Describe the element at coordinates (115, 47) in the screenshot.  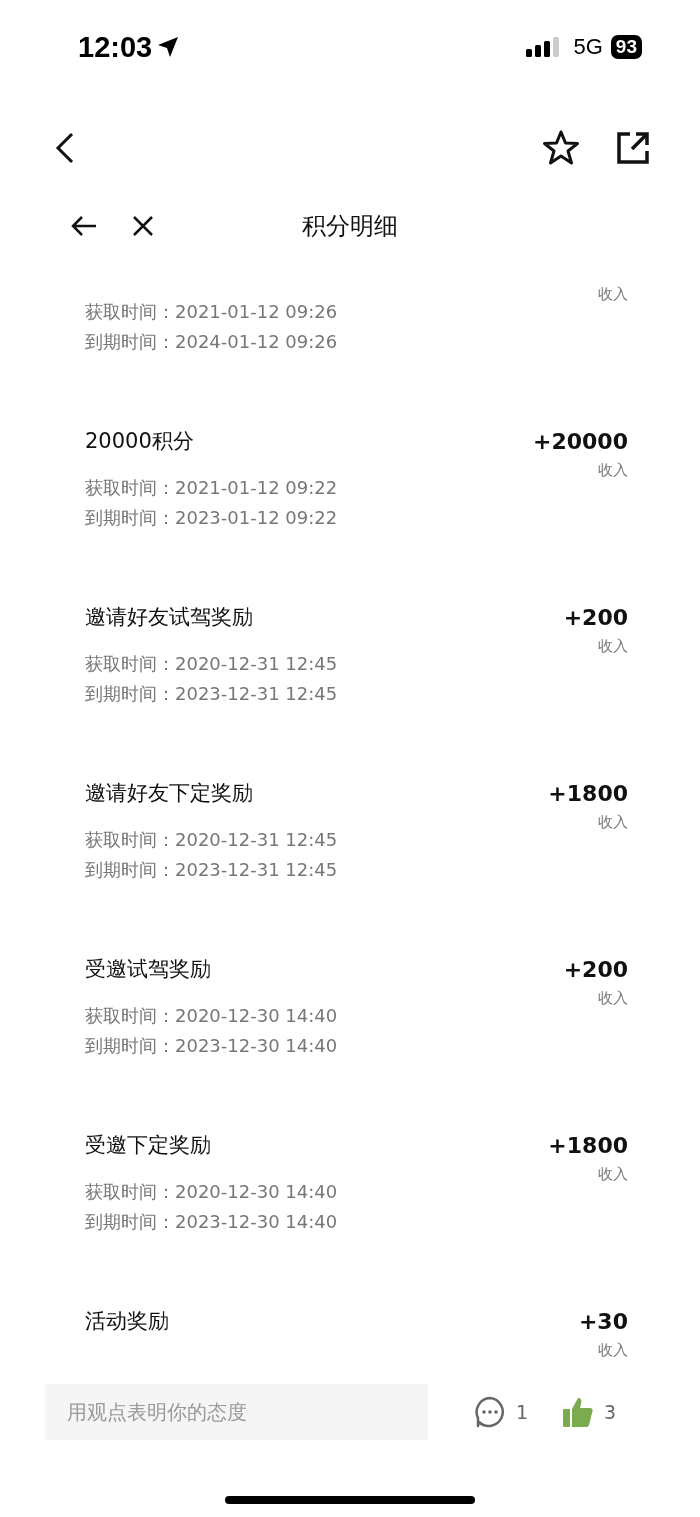
I see `clock-time: 12:03` at that location.